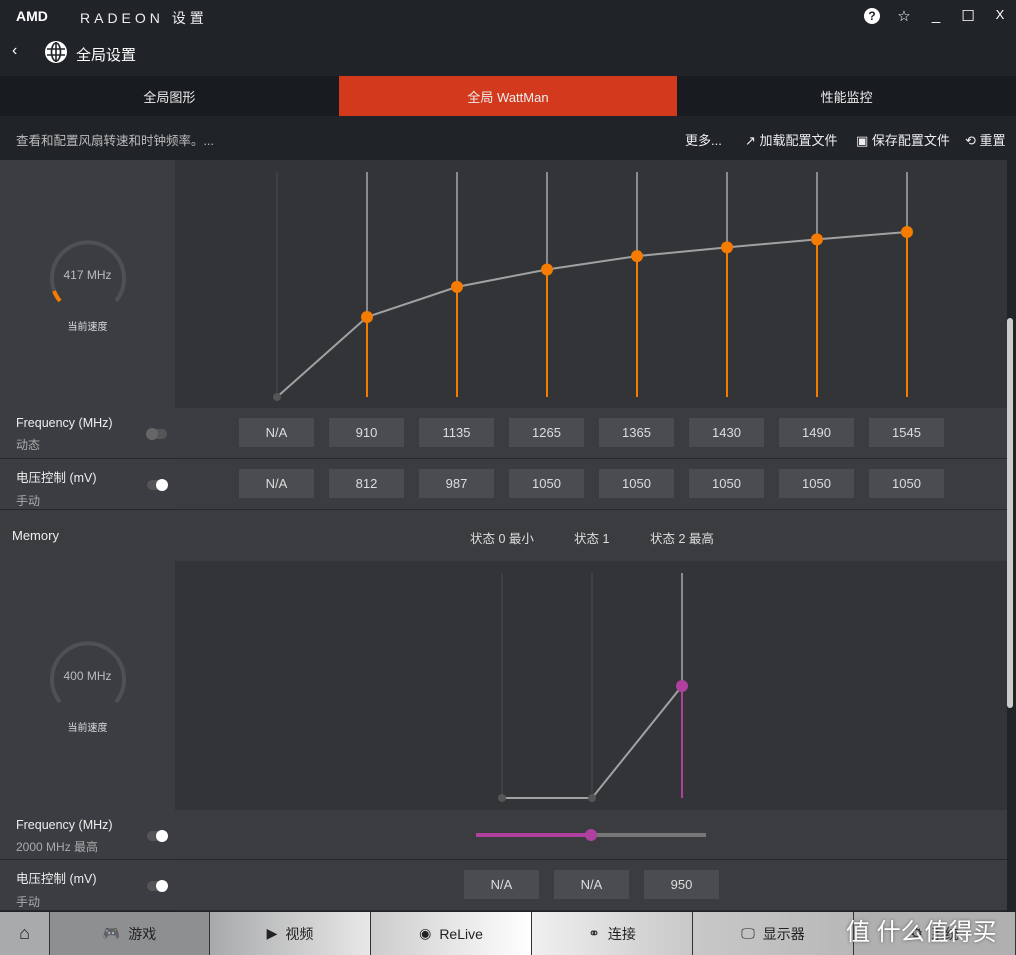 The image size is (1016, 955). Describe the element at coordinates (783, 933) in the screenshot. I see `nav-label: 显示器` at that location.